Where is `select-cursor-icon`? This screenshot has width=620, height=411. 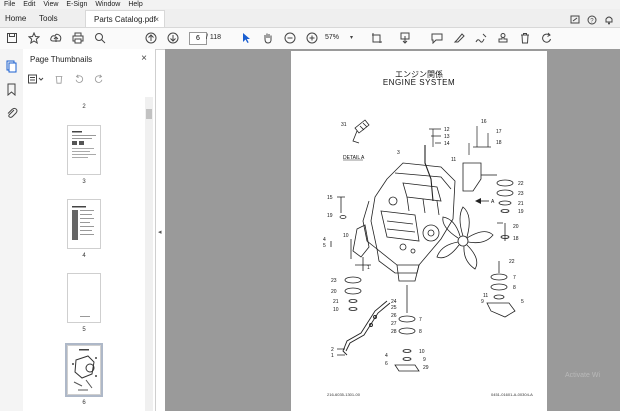 select-cursor-icon is located at coordinates (246, 38).